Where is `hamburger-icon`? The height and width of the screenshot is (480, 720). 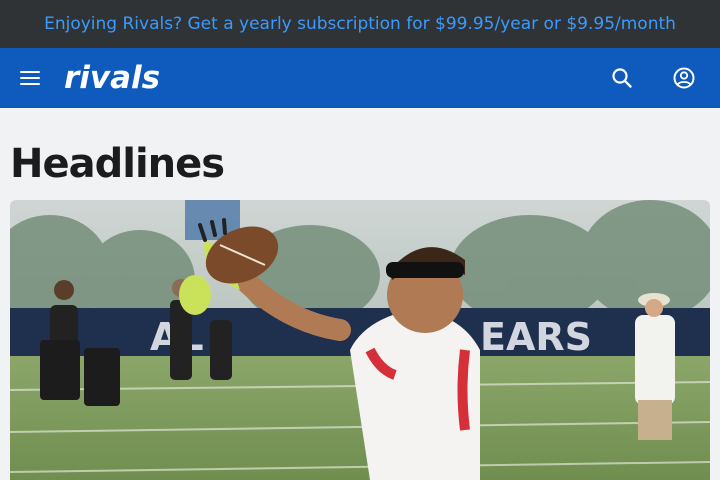 hamburger-icon is located at coordinates (30, 78).